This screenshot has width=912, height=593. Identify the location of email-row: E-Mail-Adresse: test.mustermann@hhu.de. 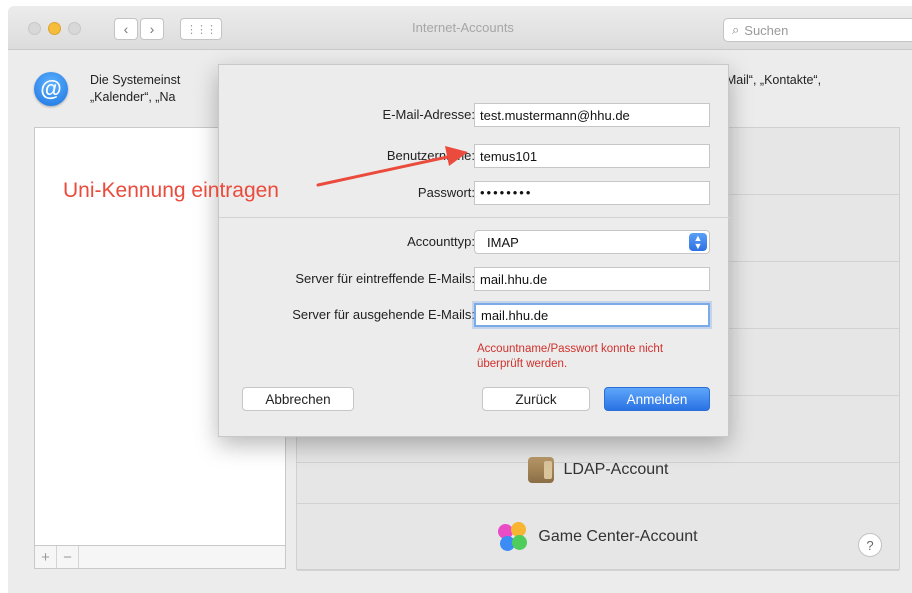
(474, 115).